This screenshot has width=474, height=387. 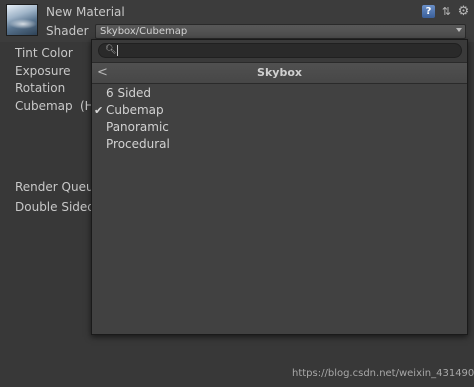 I want to click on search-icon: 🔍︎, so click(x=111, y=50).